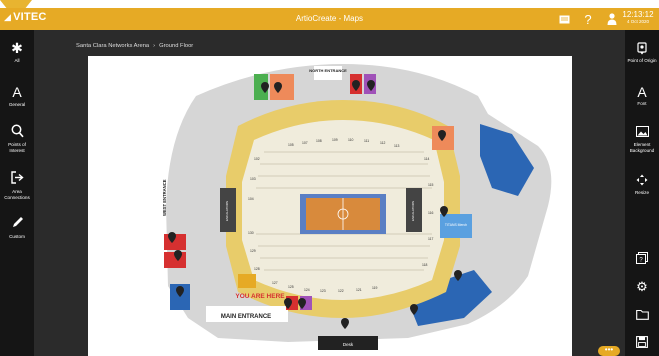 The height and width of the screenshot is (356, 659). I want to click on sidebar-item-general: A General, so click(17, 96).